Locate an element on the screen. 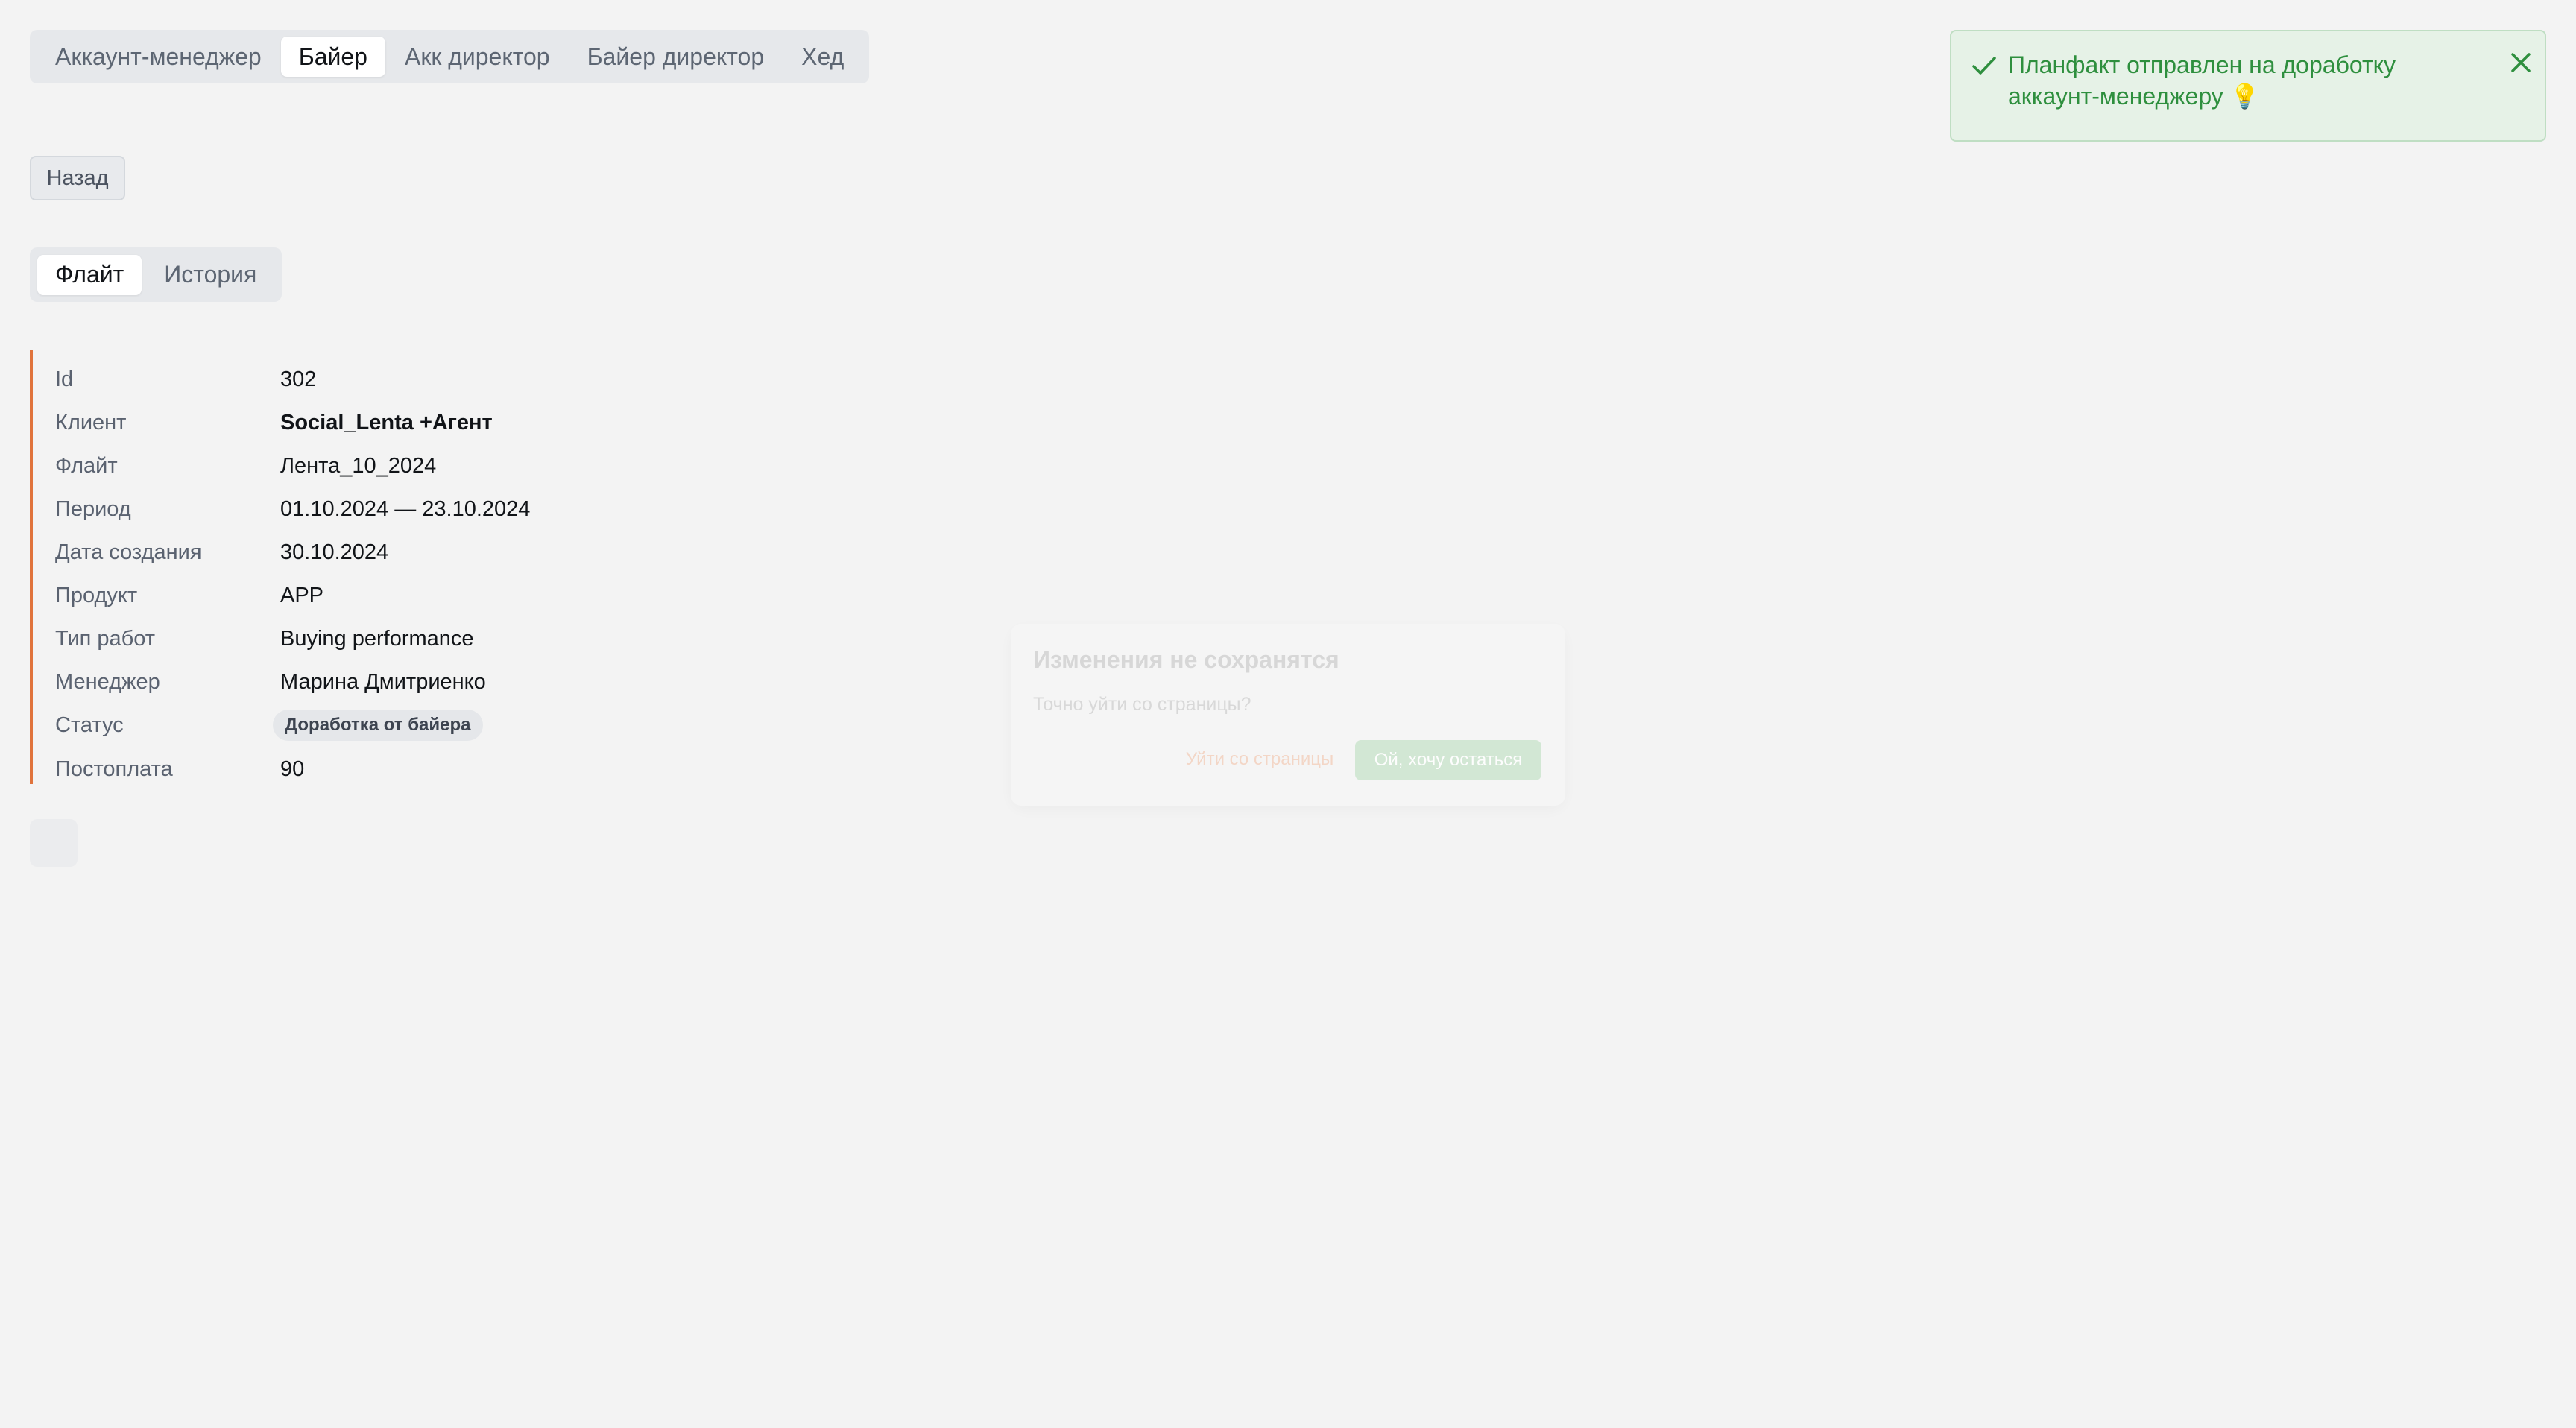 Image resolution: width=2576 pixels, height=1428 pixels. tab-flight: Флайт is located at coordinates (89, 274).